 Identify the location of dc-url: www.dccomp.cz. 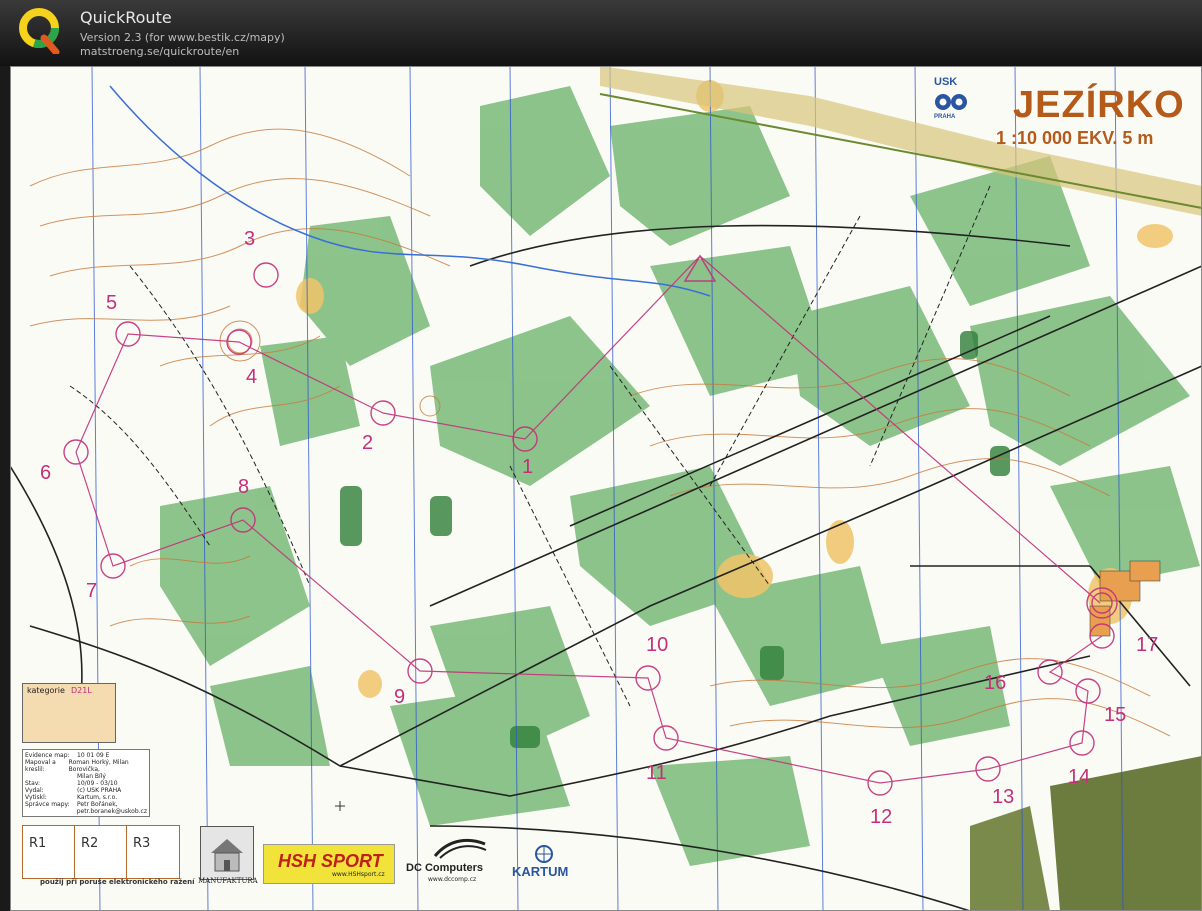
(452, 879).